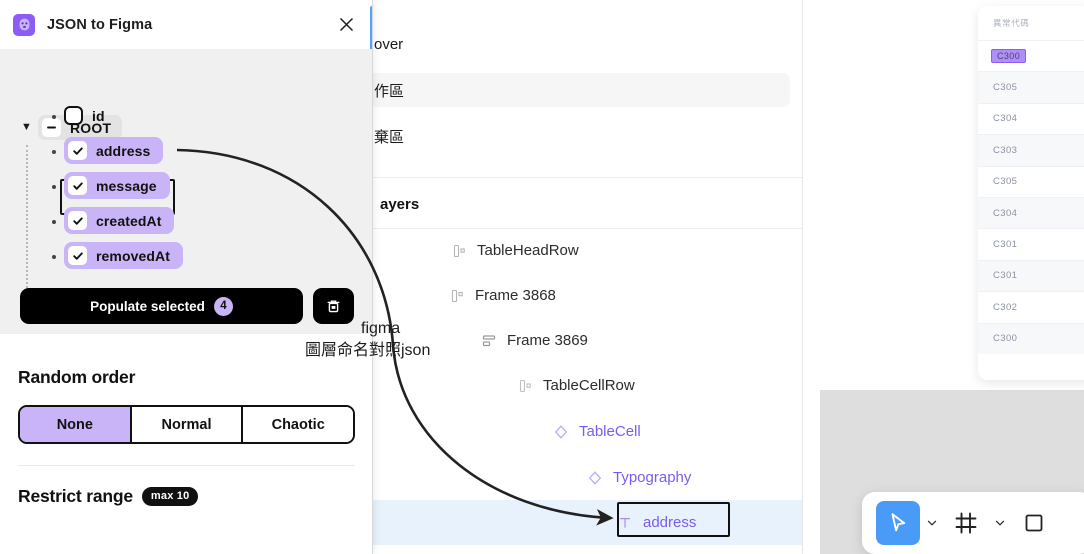 This screenshot has height=554, width=1084. I want to click on panel-divider, so click(583, 177).